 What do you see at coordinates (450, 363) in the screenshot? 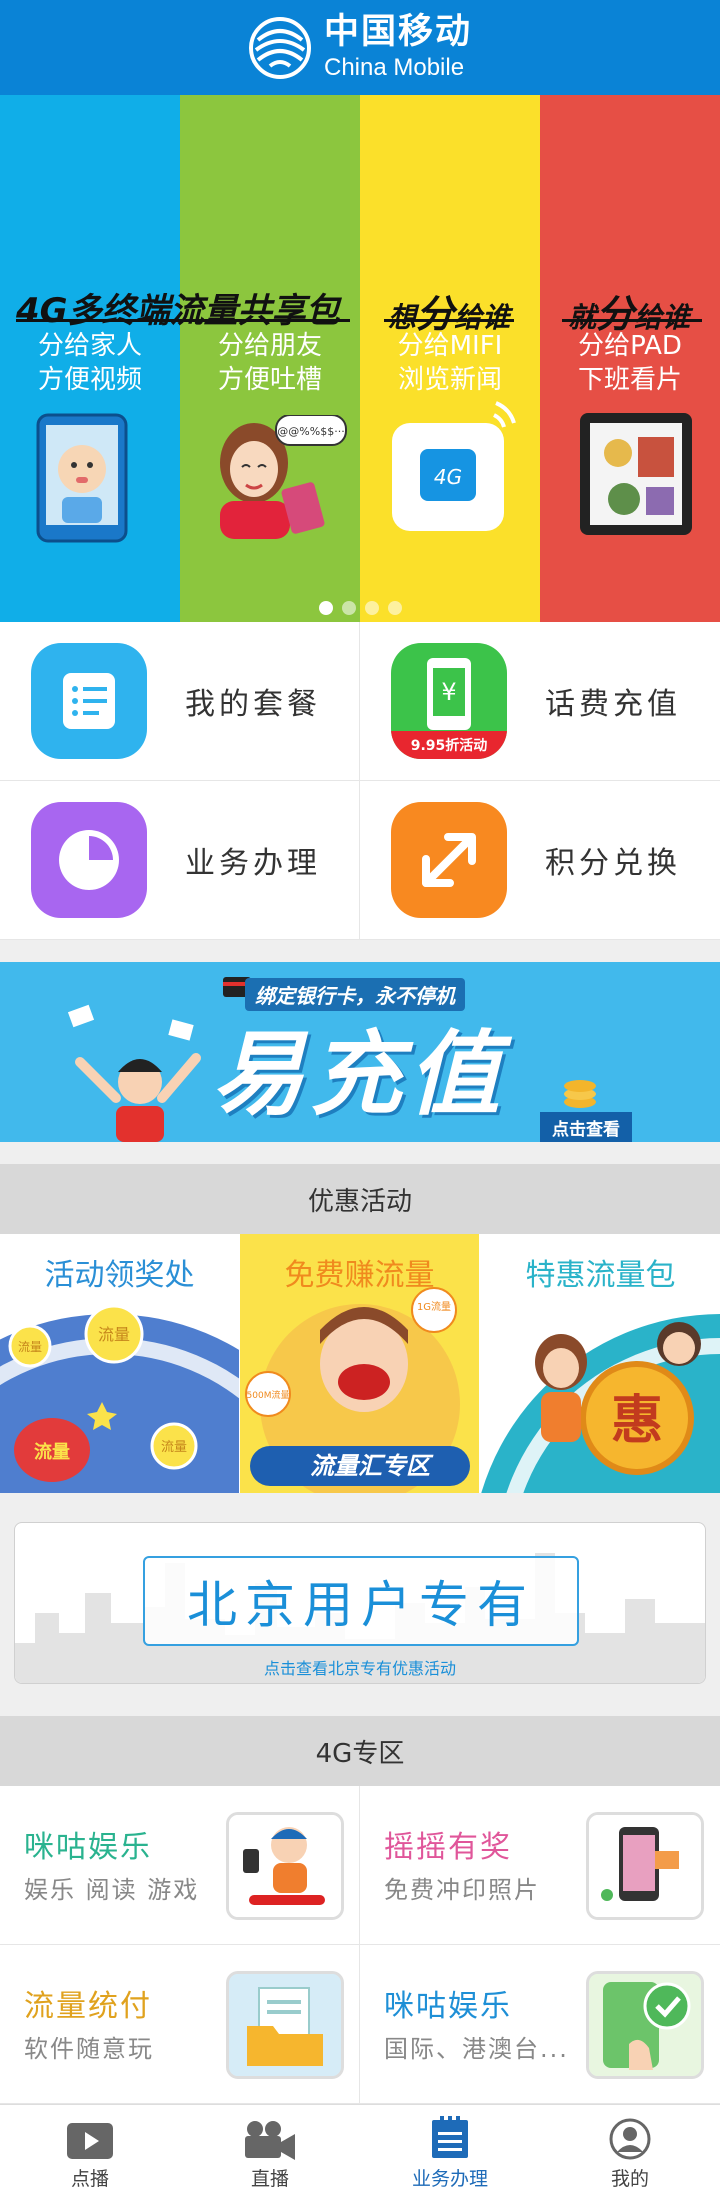
I see `banner-caption-mifi: 分给MIFI 浏览新闻` at bounding box center [450, 363].